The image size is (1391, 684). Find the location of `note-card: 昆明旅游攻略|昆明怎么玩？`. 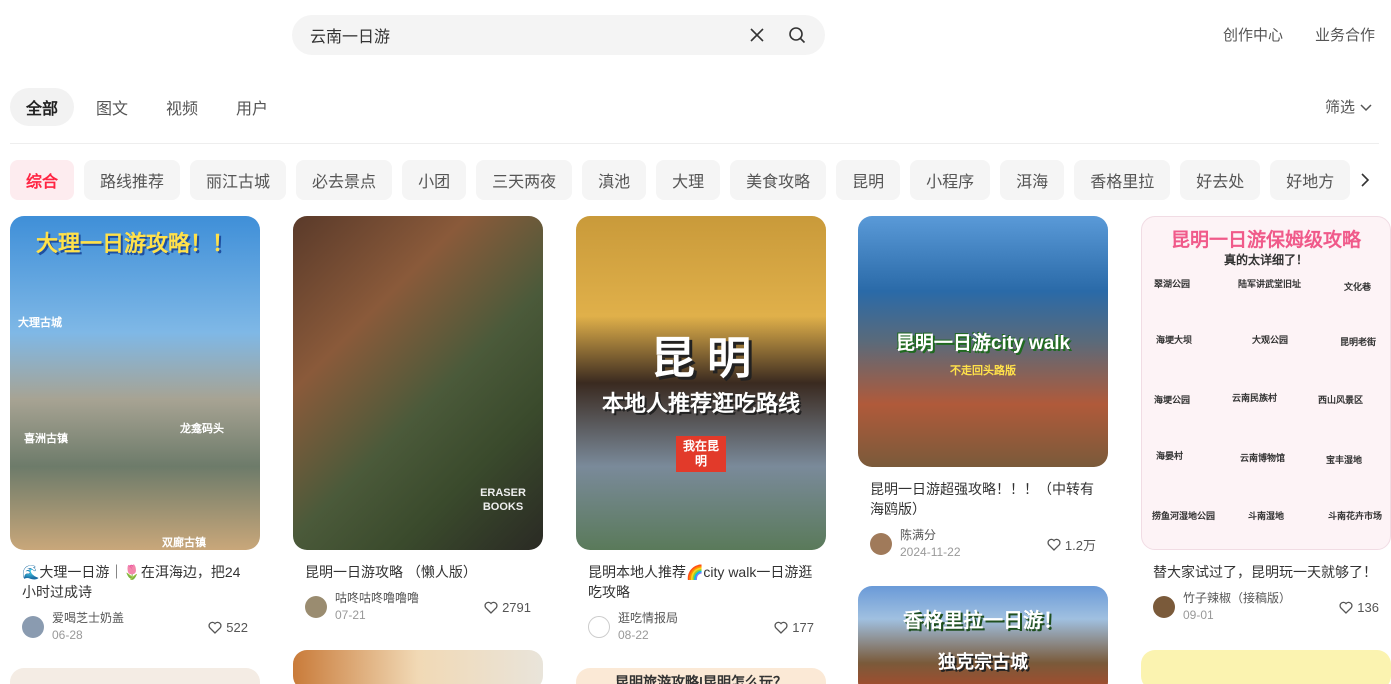

note-card: 昆明旅游攻略|昆明怎么玩？ is located at coordinates (701, 676).